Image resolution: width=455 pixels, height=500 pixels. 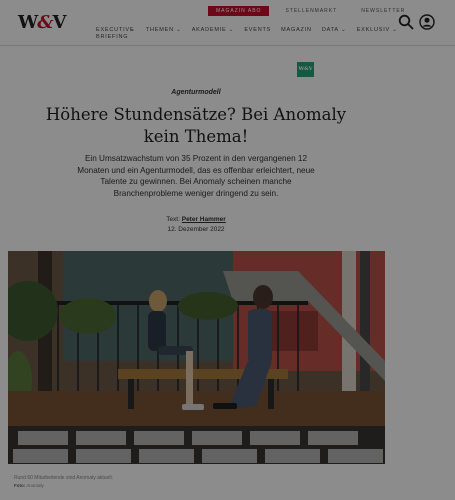 What do you see at coordinates (42, 22) in the screenshot?
I see `site-logo: W&V` at bounding box center [42, 22].